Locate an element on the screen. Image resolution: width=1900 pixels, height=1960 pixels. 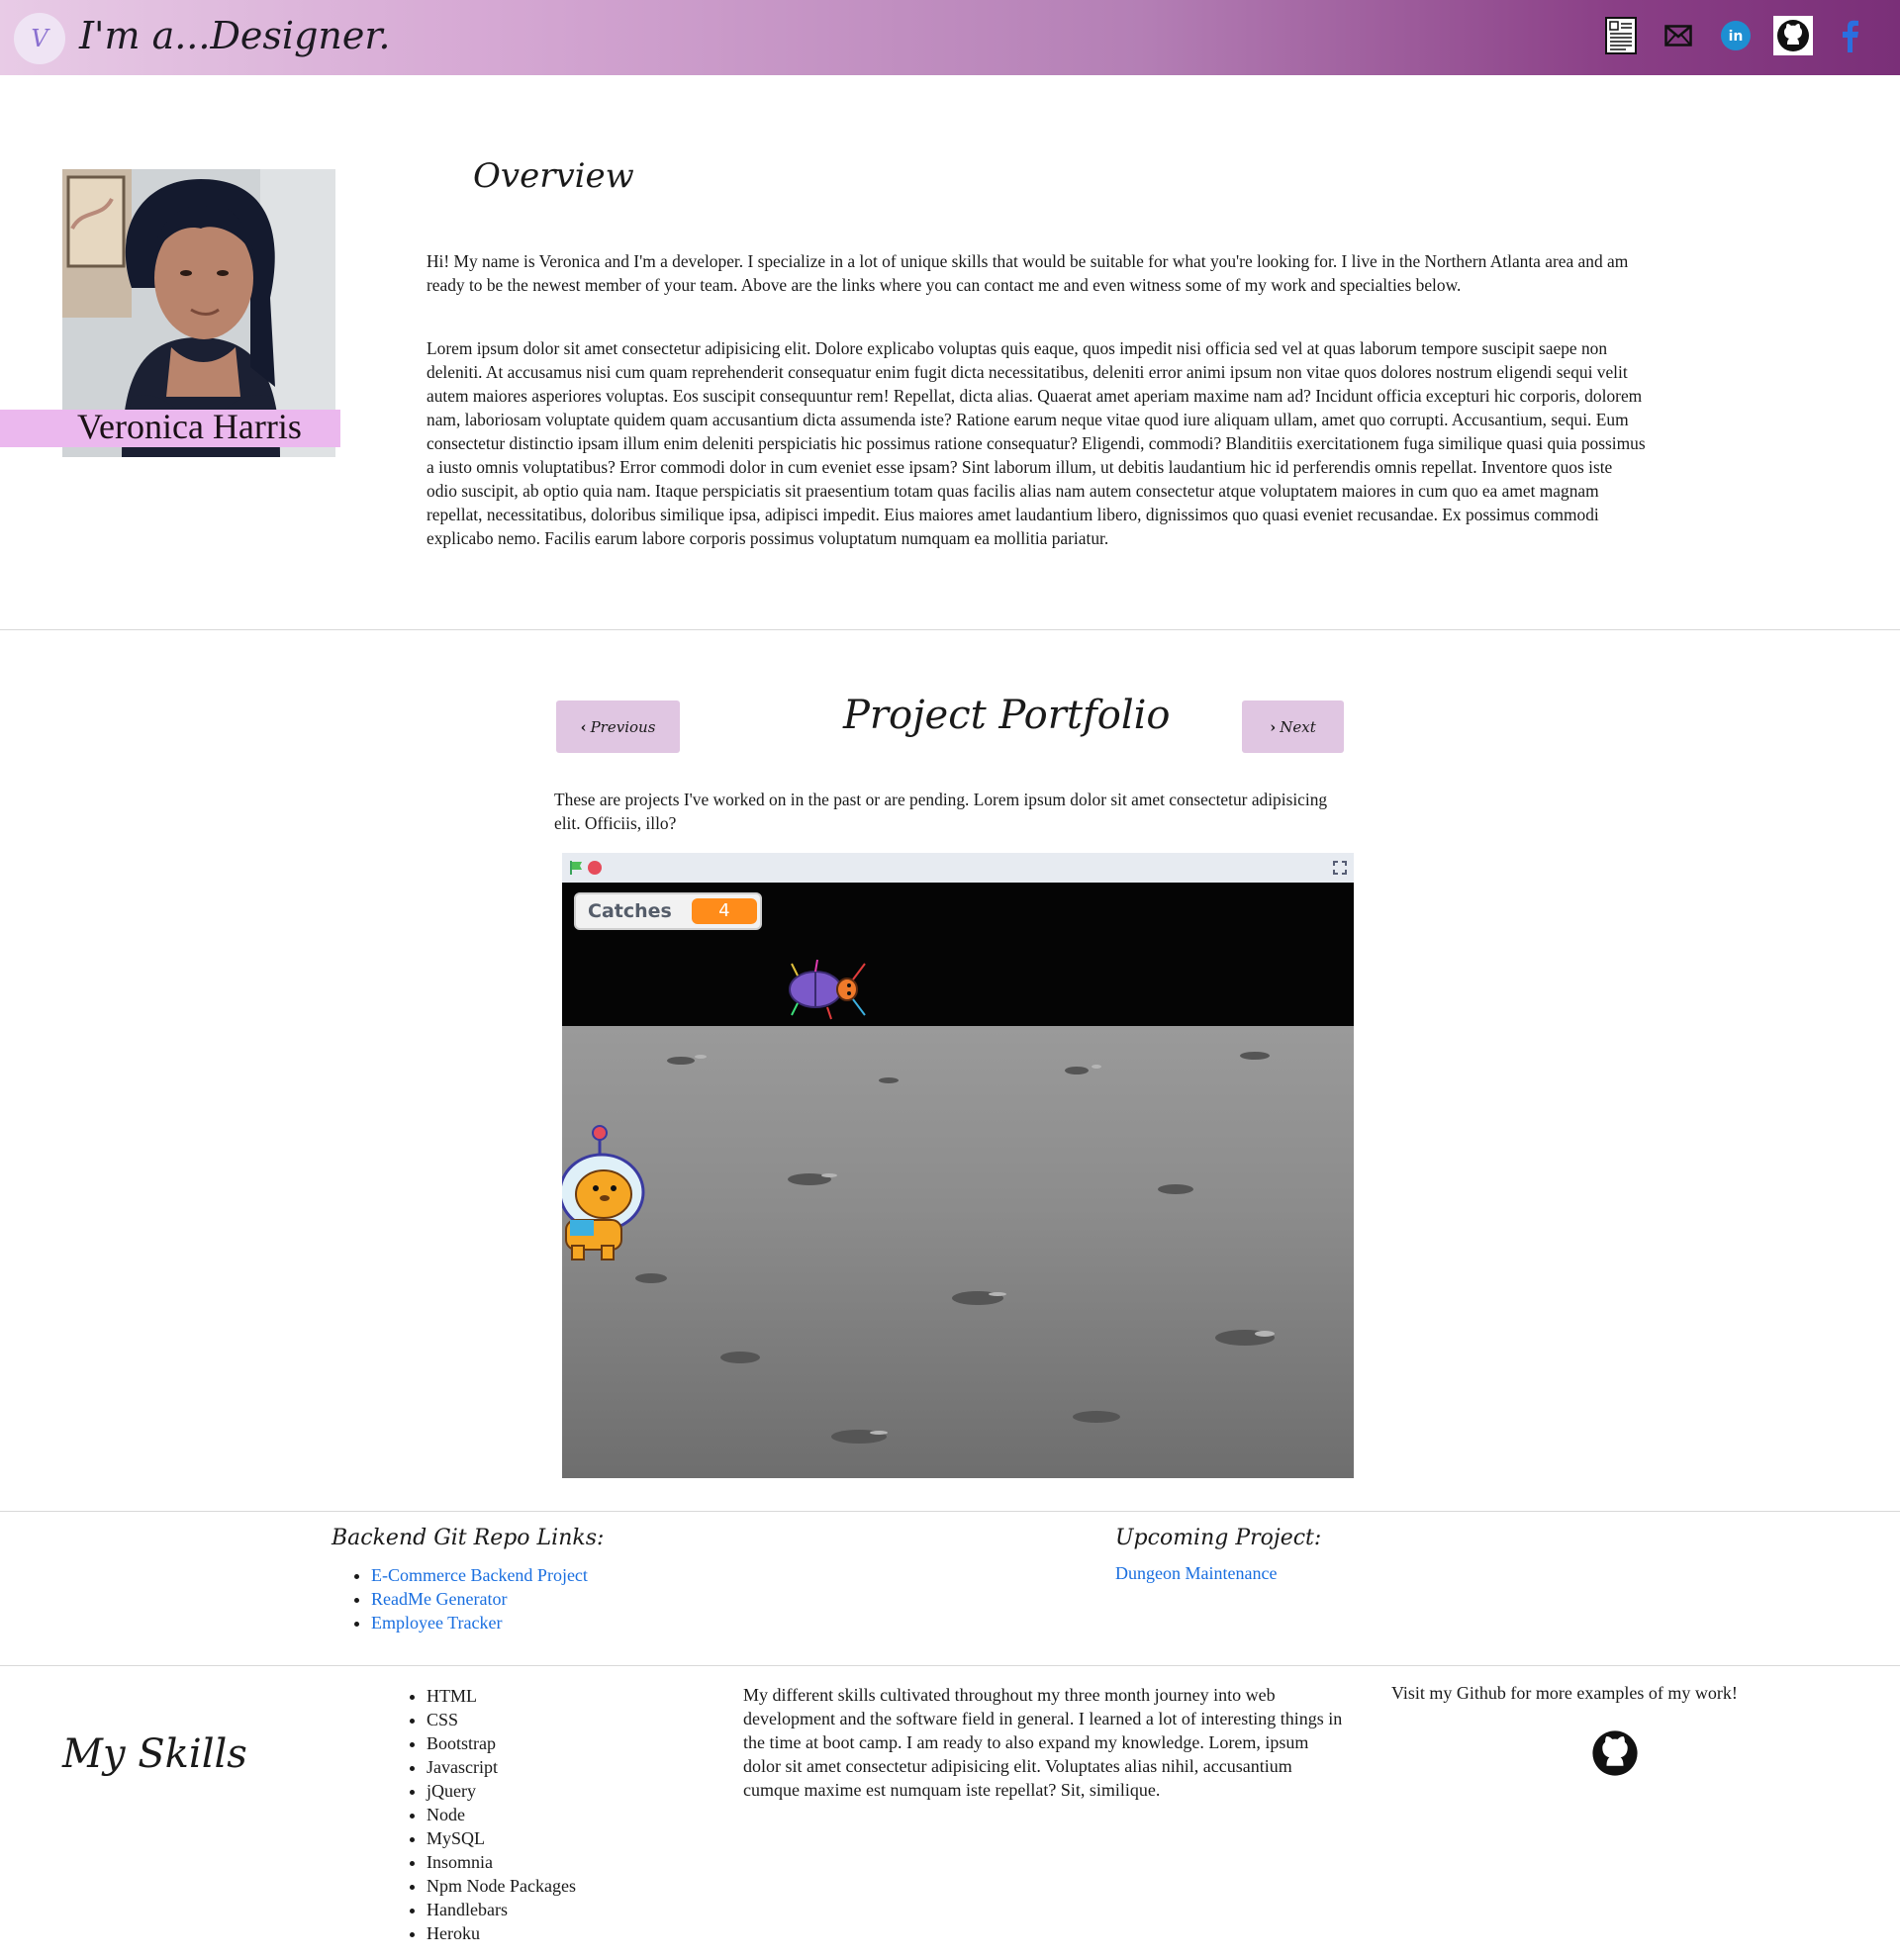
site-logo: V is located at coordinates (40, 38).